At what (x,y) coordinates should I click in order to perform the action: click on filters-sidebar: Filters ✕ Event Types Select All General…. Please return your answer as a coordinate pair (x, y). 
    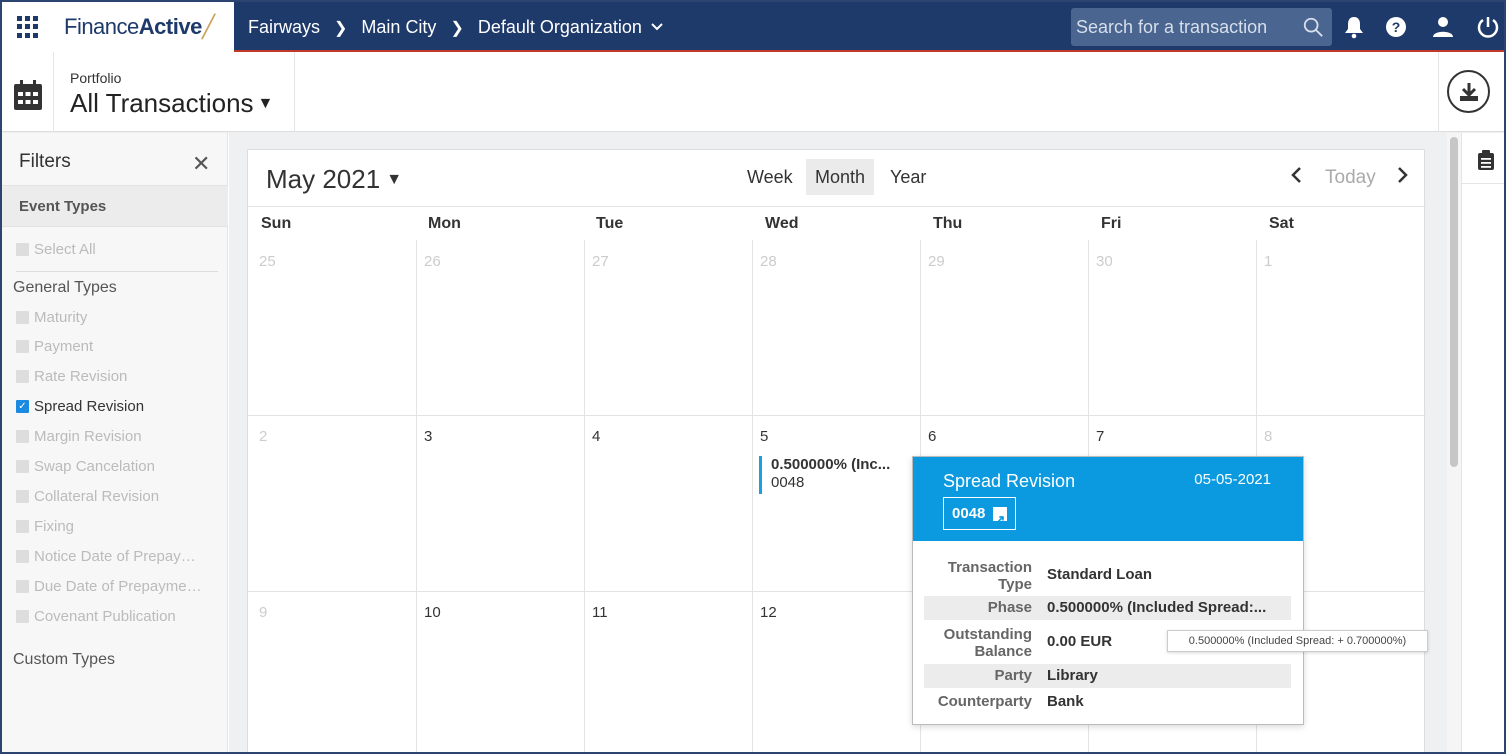
    Looking at the image, I should click on (115, 442).